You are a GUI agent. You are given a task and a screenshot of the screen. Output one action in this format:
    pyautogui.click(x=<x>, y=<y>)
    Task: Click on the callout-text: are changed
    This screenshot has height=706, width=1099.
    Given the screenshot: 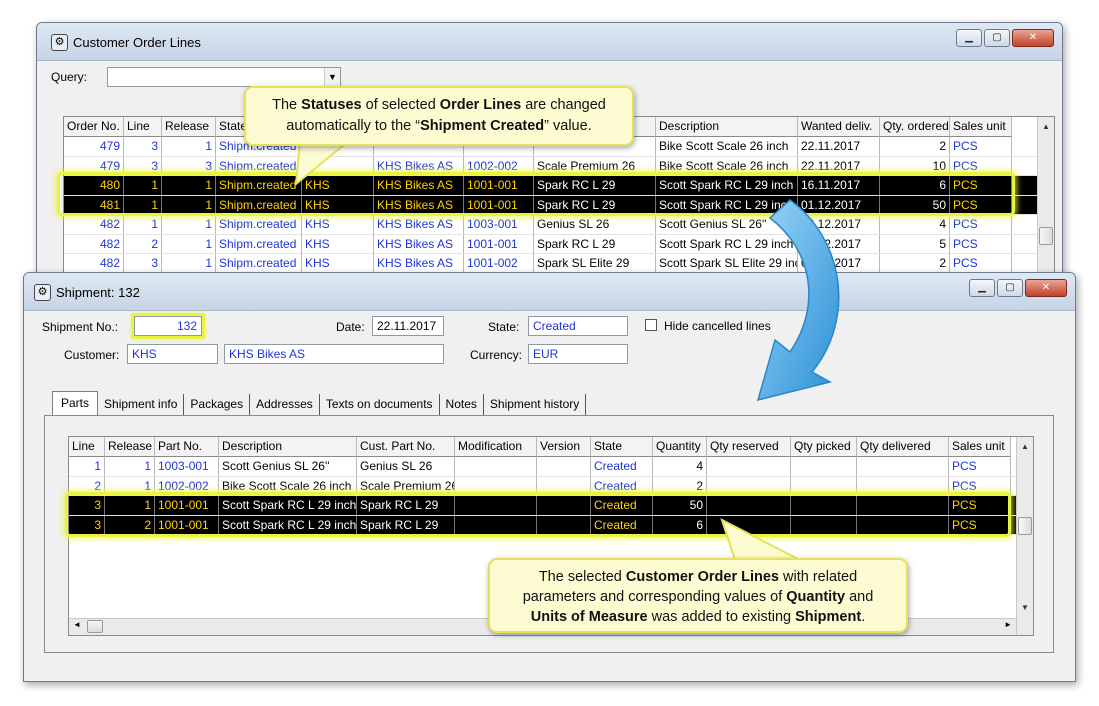 What is the action you would take?
    pyautogui.click(x=563, y=105)
    